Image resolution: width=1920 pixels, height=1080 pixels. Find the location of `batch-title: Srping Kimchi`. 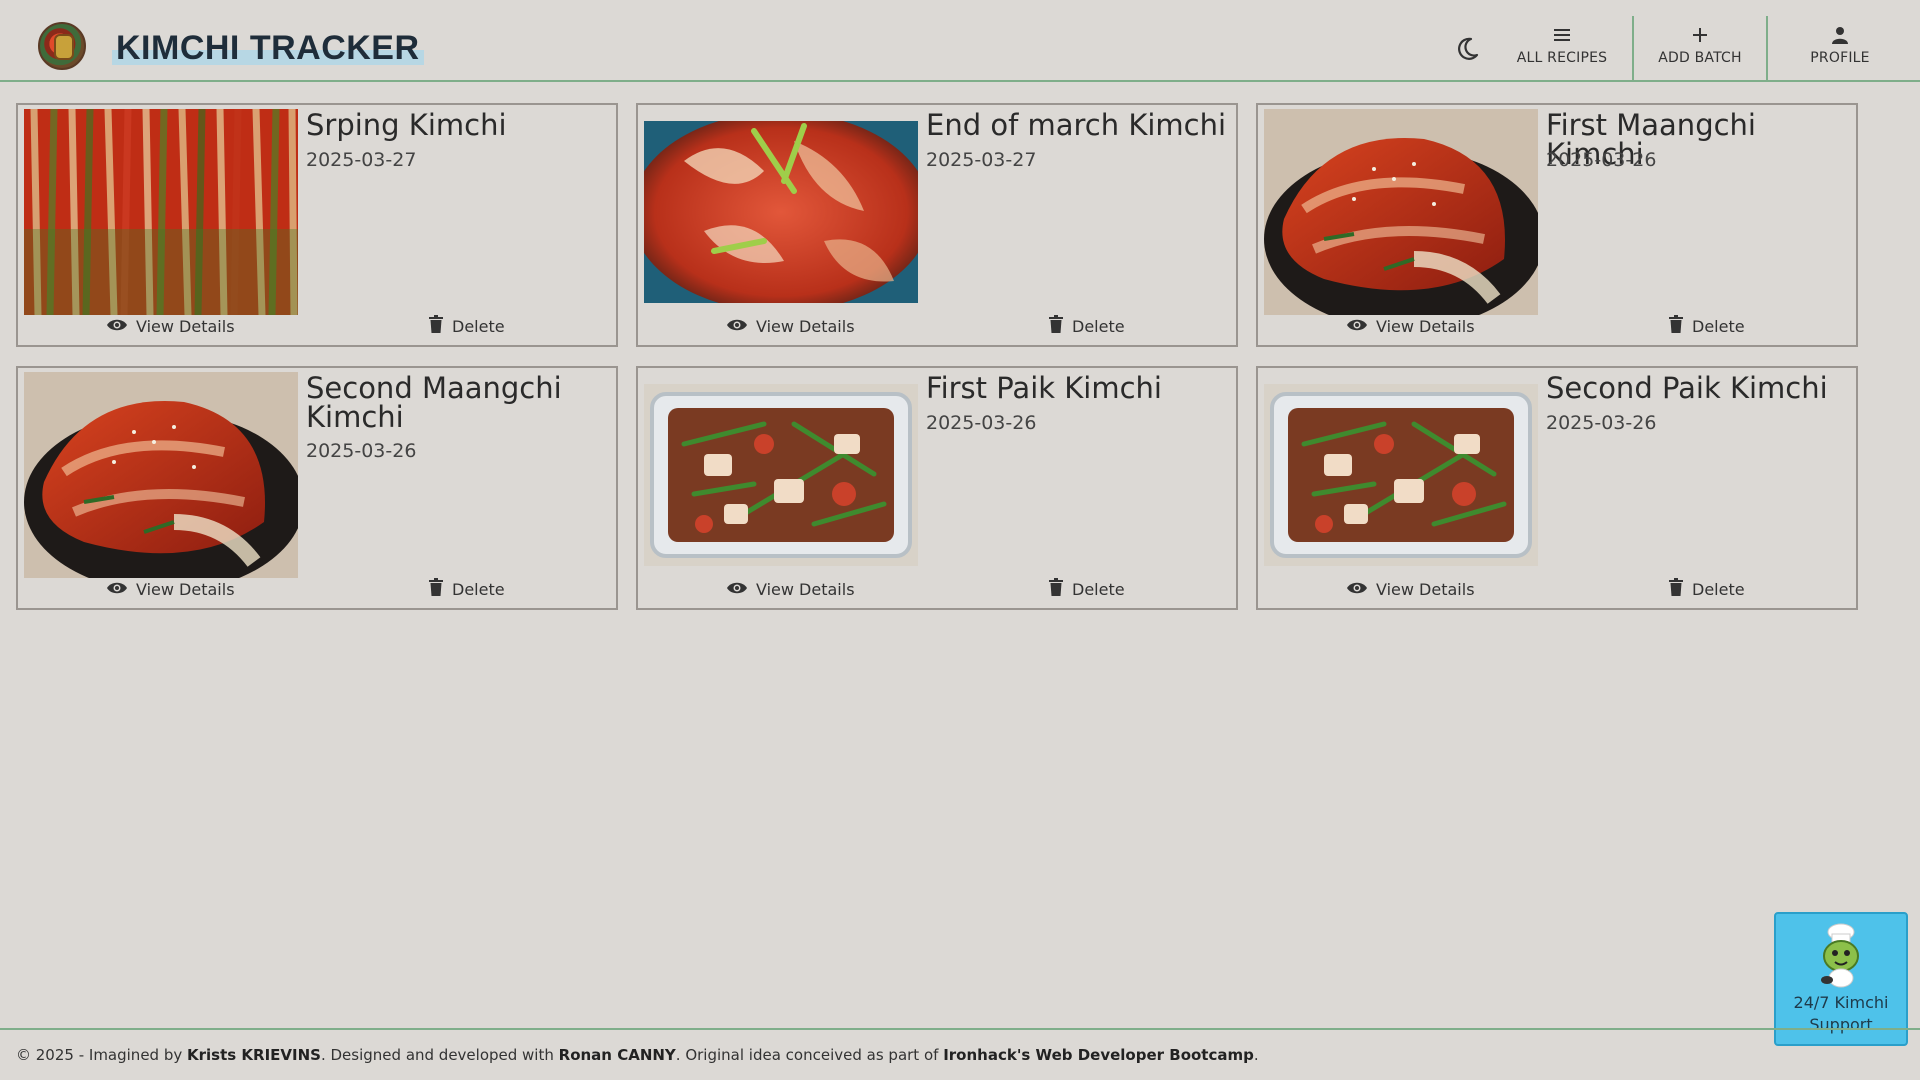

batch-title: Srping Kimchi is located at coordinates (406, 125).